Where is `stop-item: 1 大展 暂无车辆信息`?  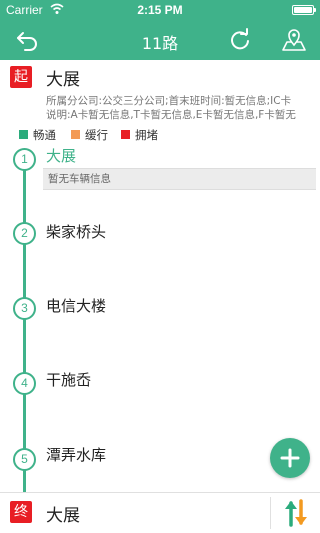
stop-item: 1 大展 暂无车辆信息 is located at coordinates (160, 182).